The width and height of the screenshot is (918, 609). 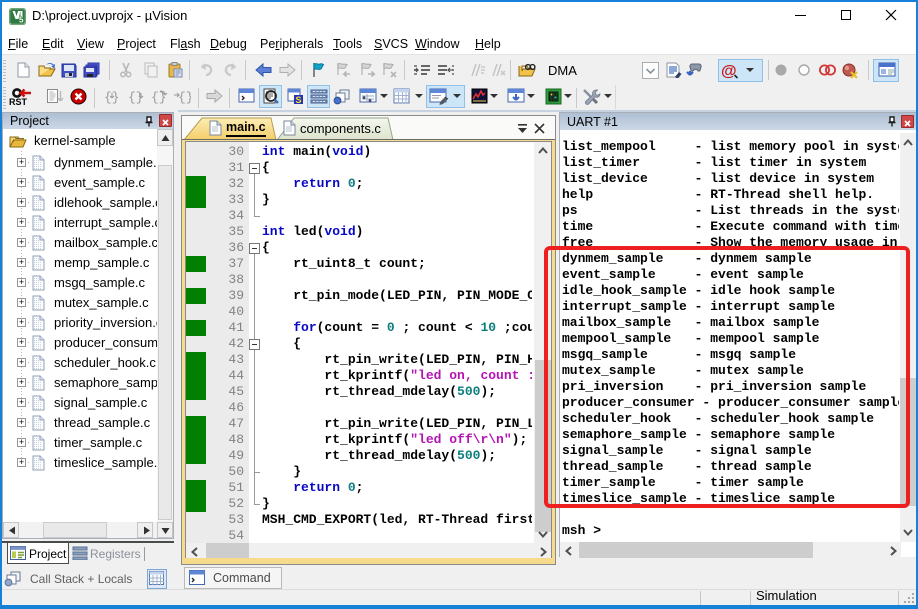 I want to click on svg-text: RST, so click(x=18, y=101).